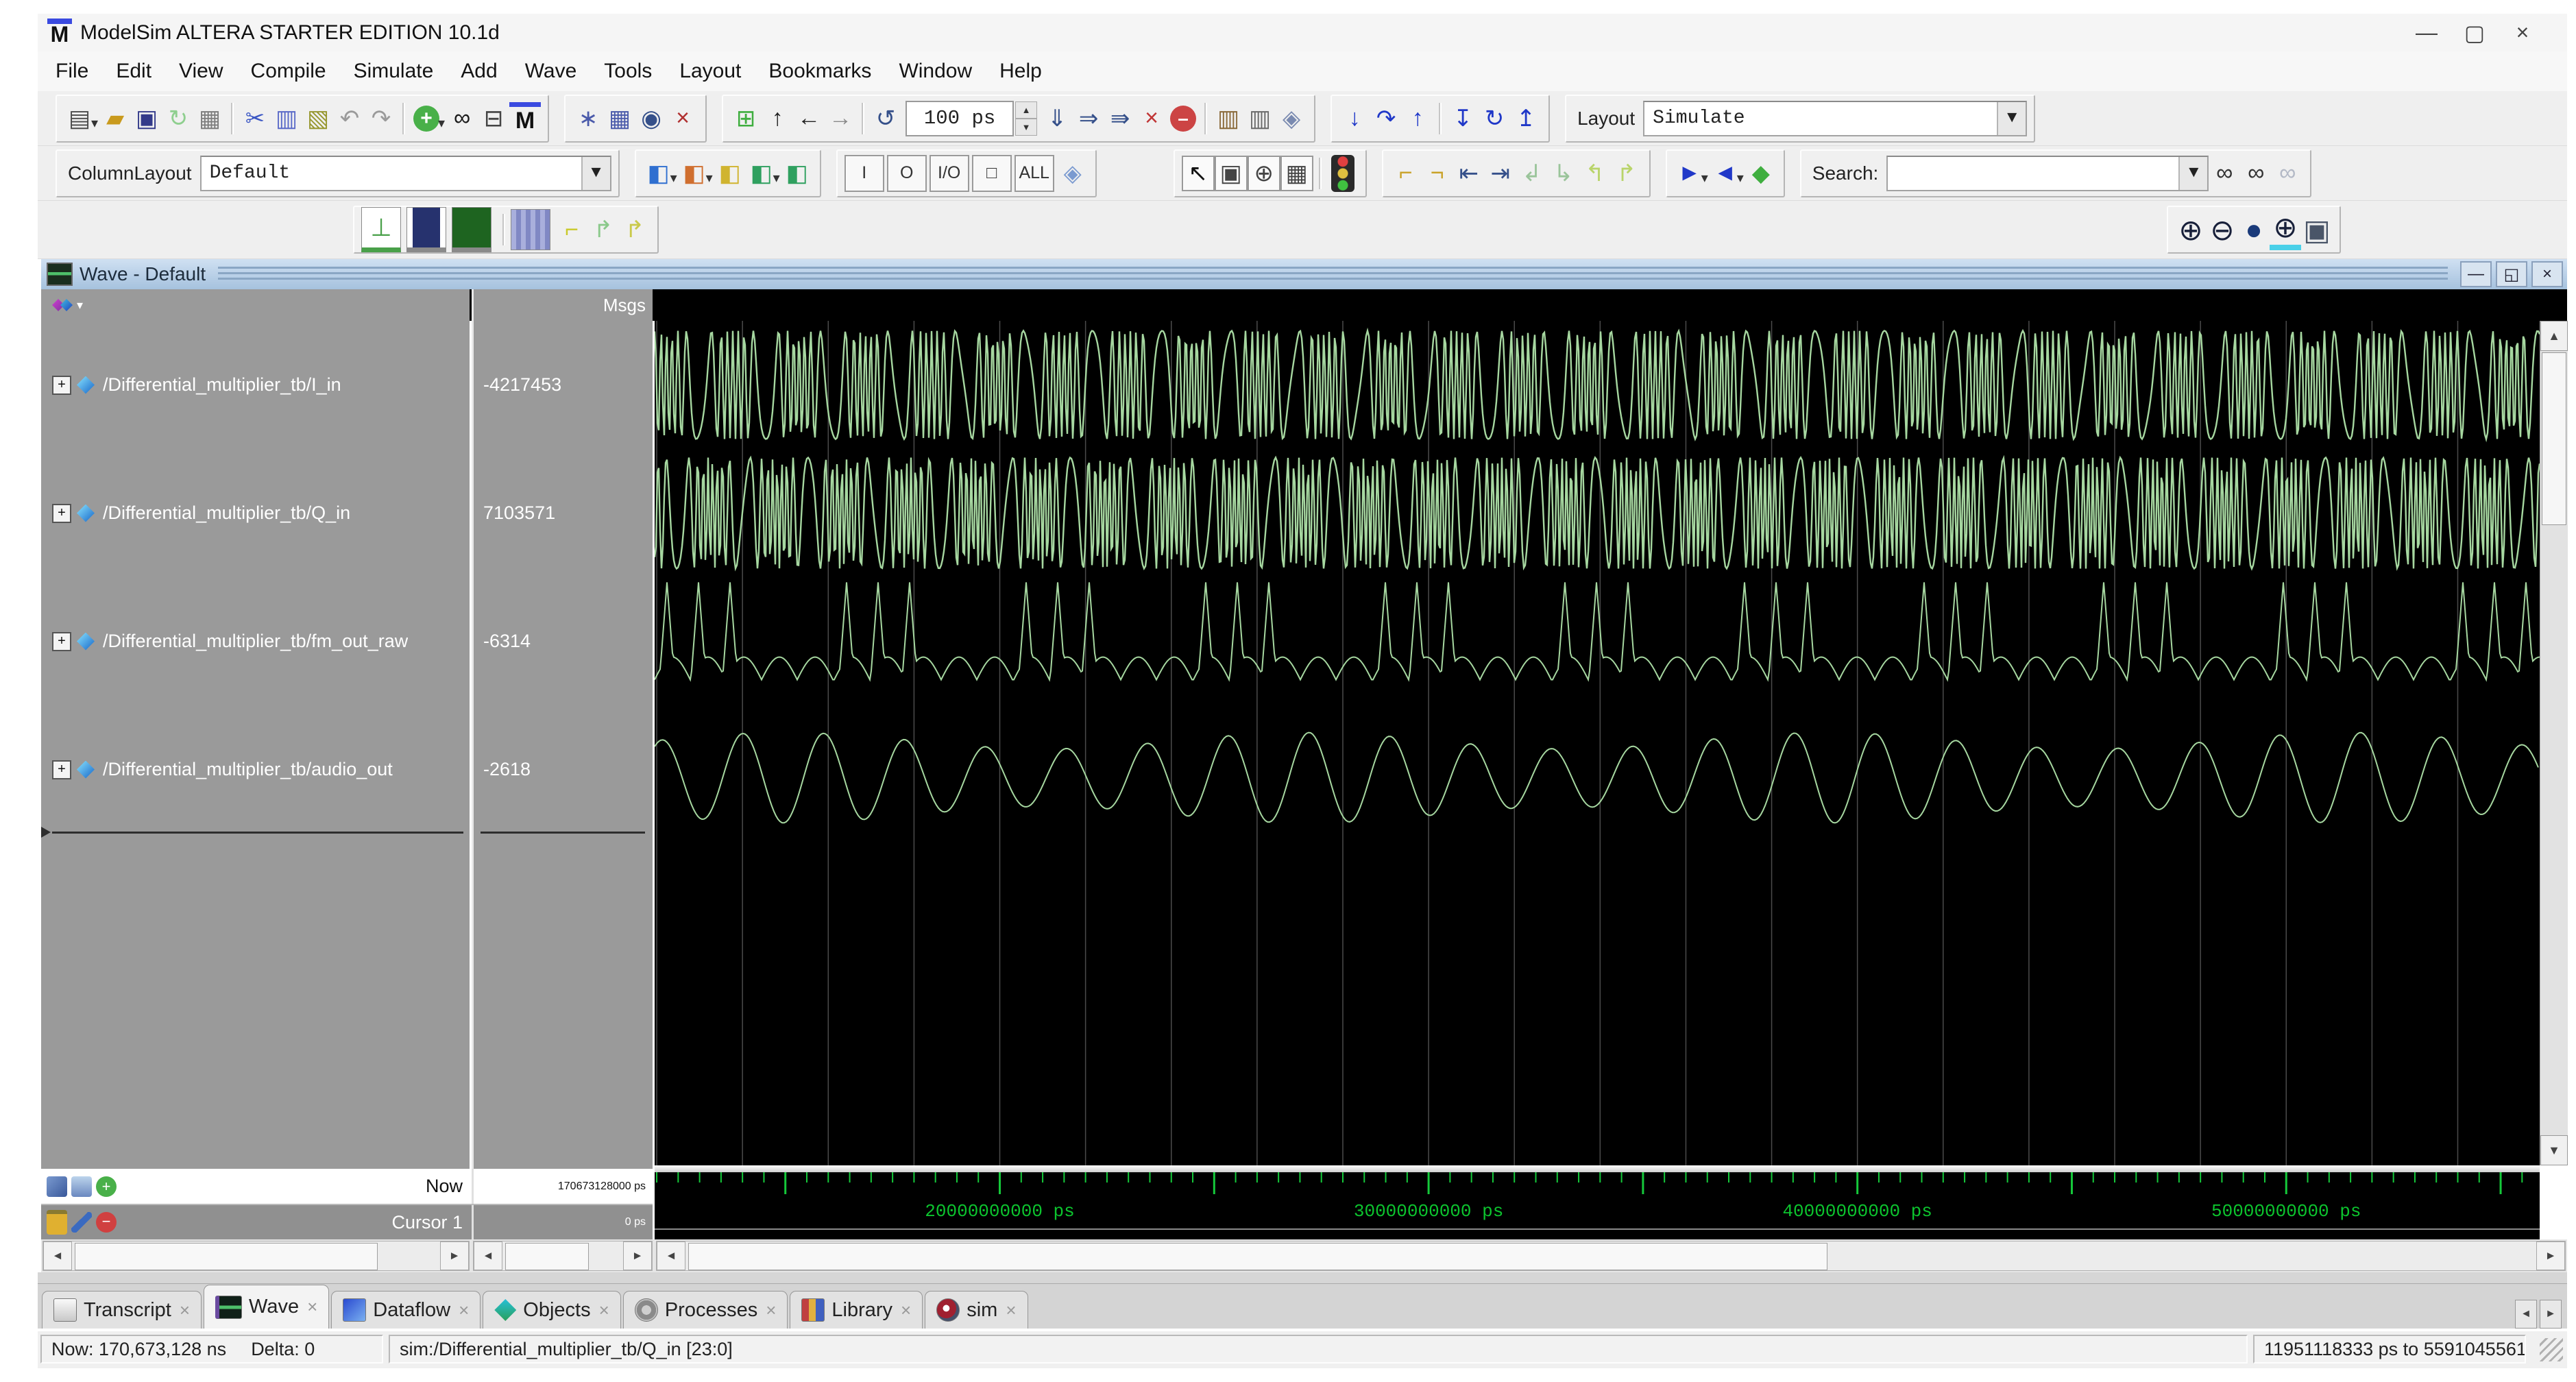  I want to click on filter-internal-button: □, so click(991, 173).